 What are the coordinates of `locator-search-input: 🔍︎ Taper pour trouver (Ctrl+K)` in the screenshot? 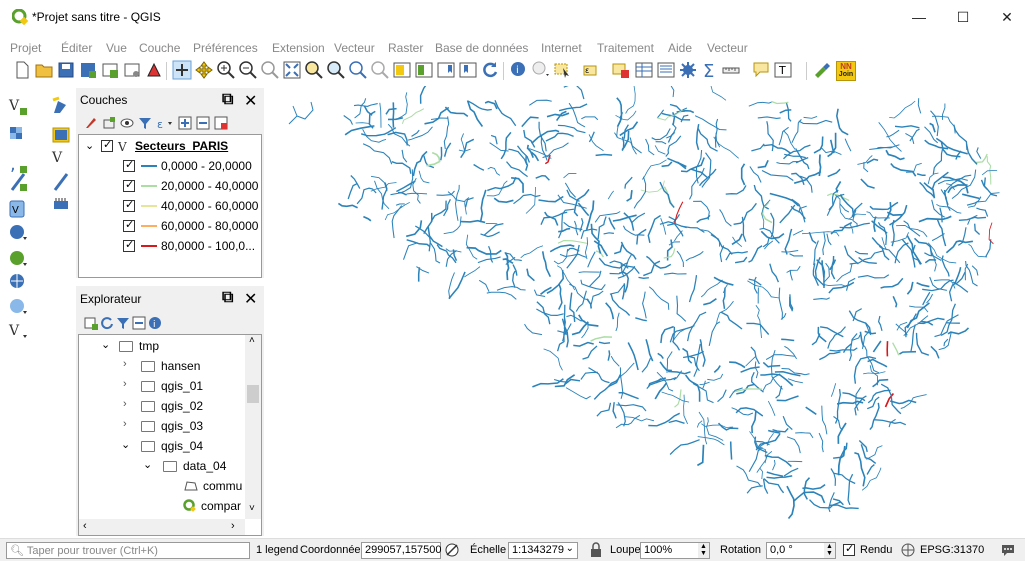 It's located at (128, 550).